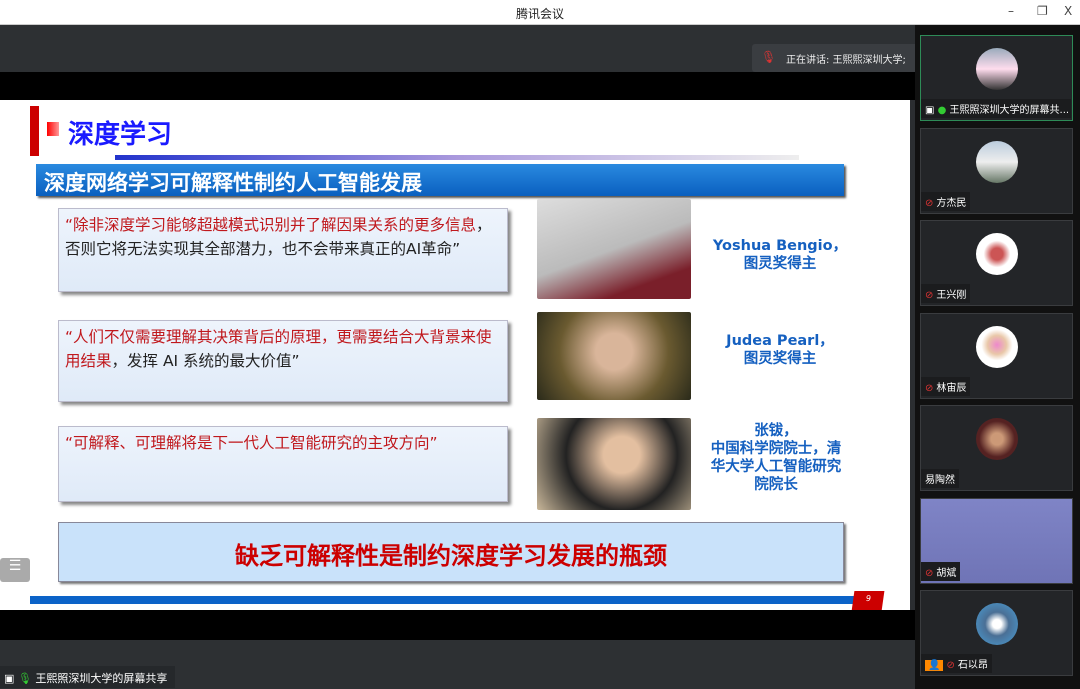 This screenshot has width=1080, height=689. I want to click on participant-tile: 易陶然, so click(996, 448).